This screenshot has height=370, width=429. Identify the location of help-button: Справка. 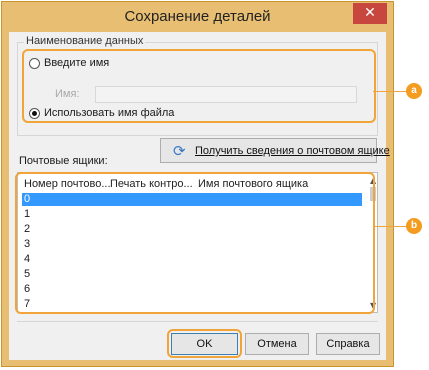
(348, 344).